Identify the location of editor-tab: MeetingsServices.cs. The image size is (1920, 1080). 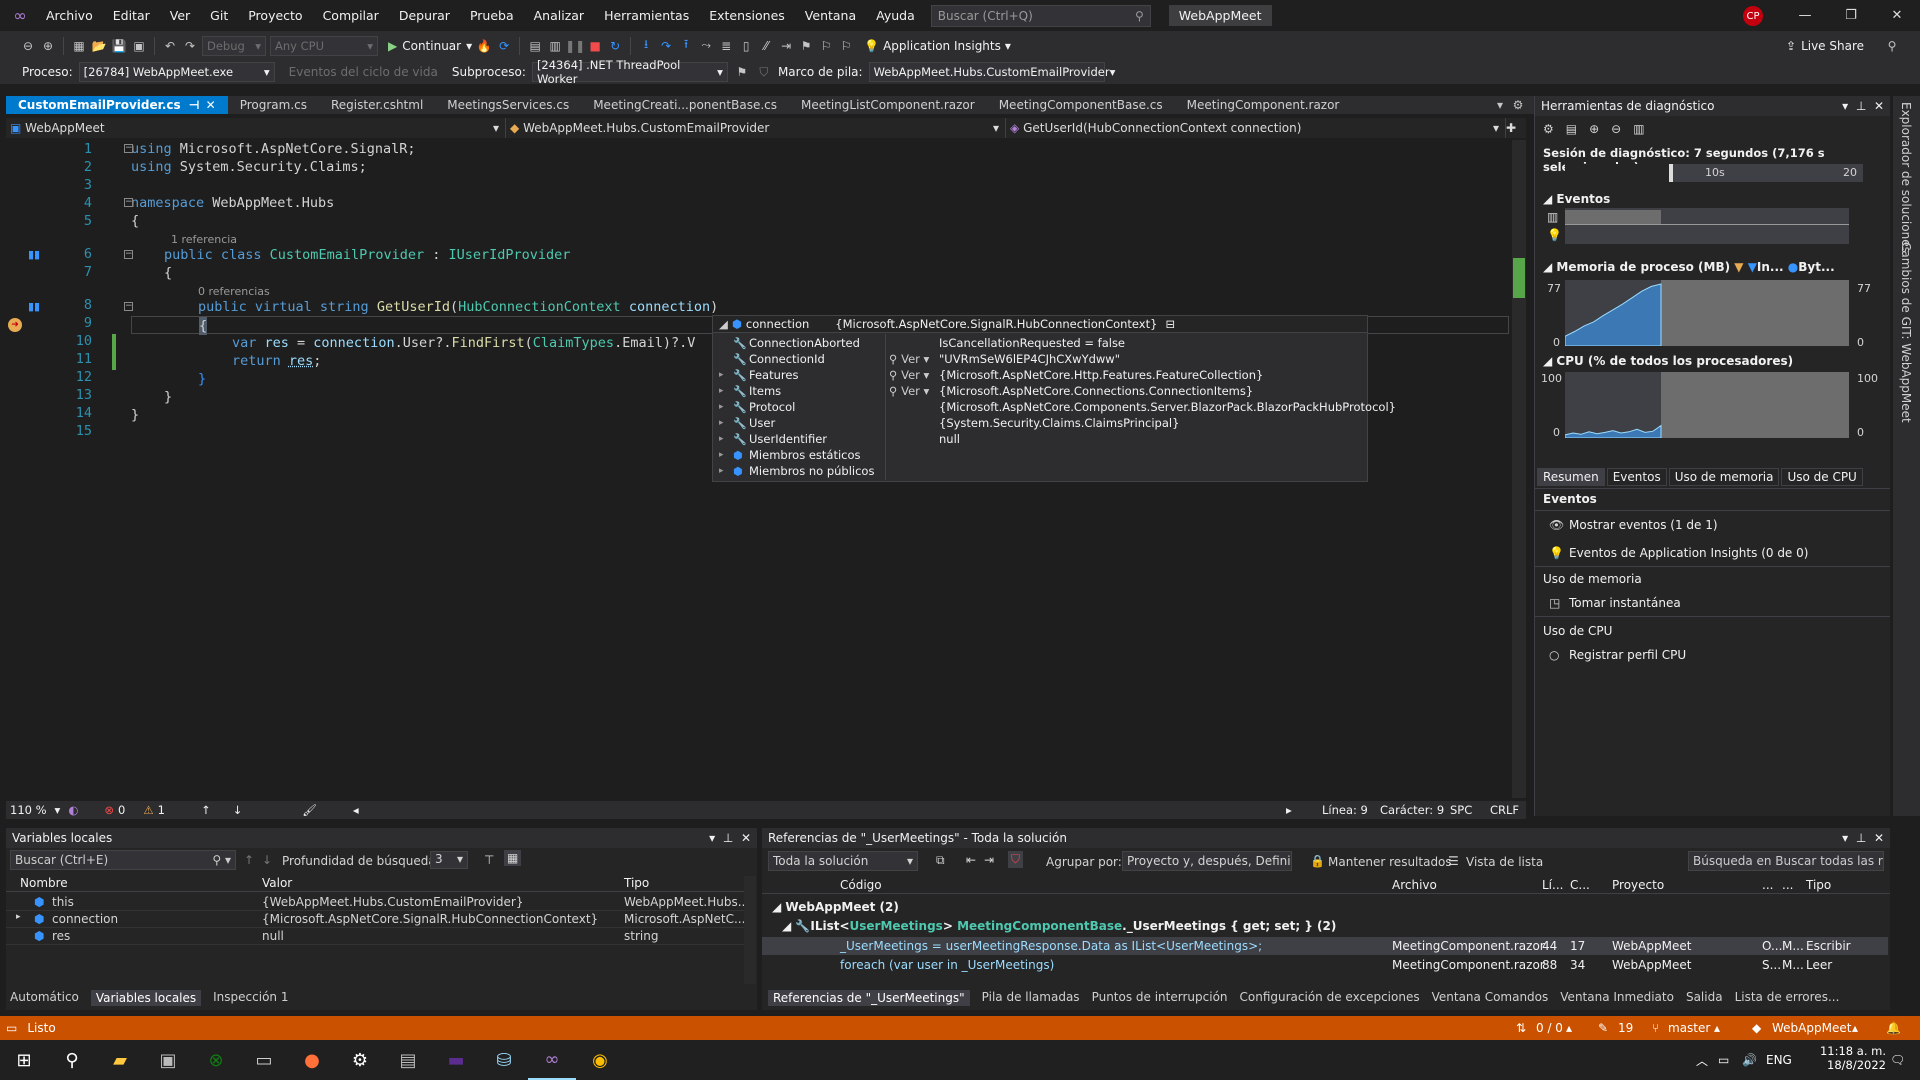
(508, 105).